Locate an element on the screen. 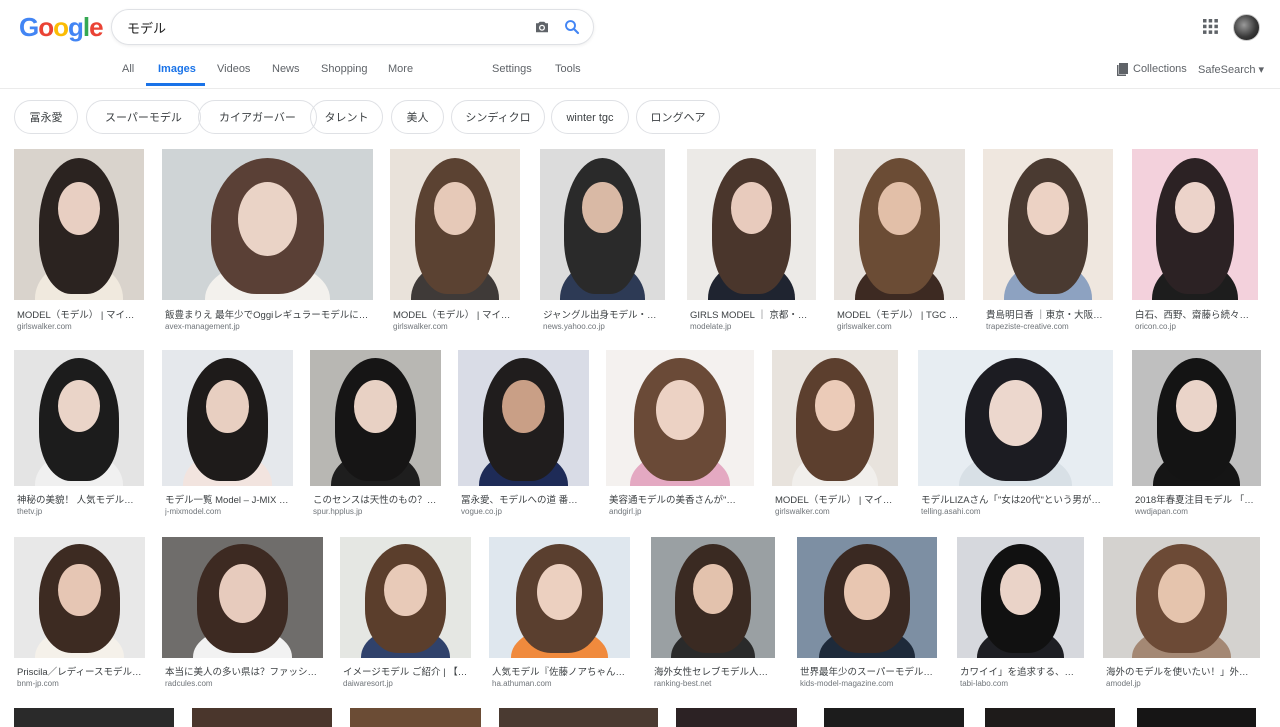 This screenshot has width=1280, height=727. account-avatar is located at coordinates (1246, 27).